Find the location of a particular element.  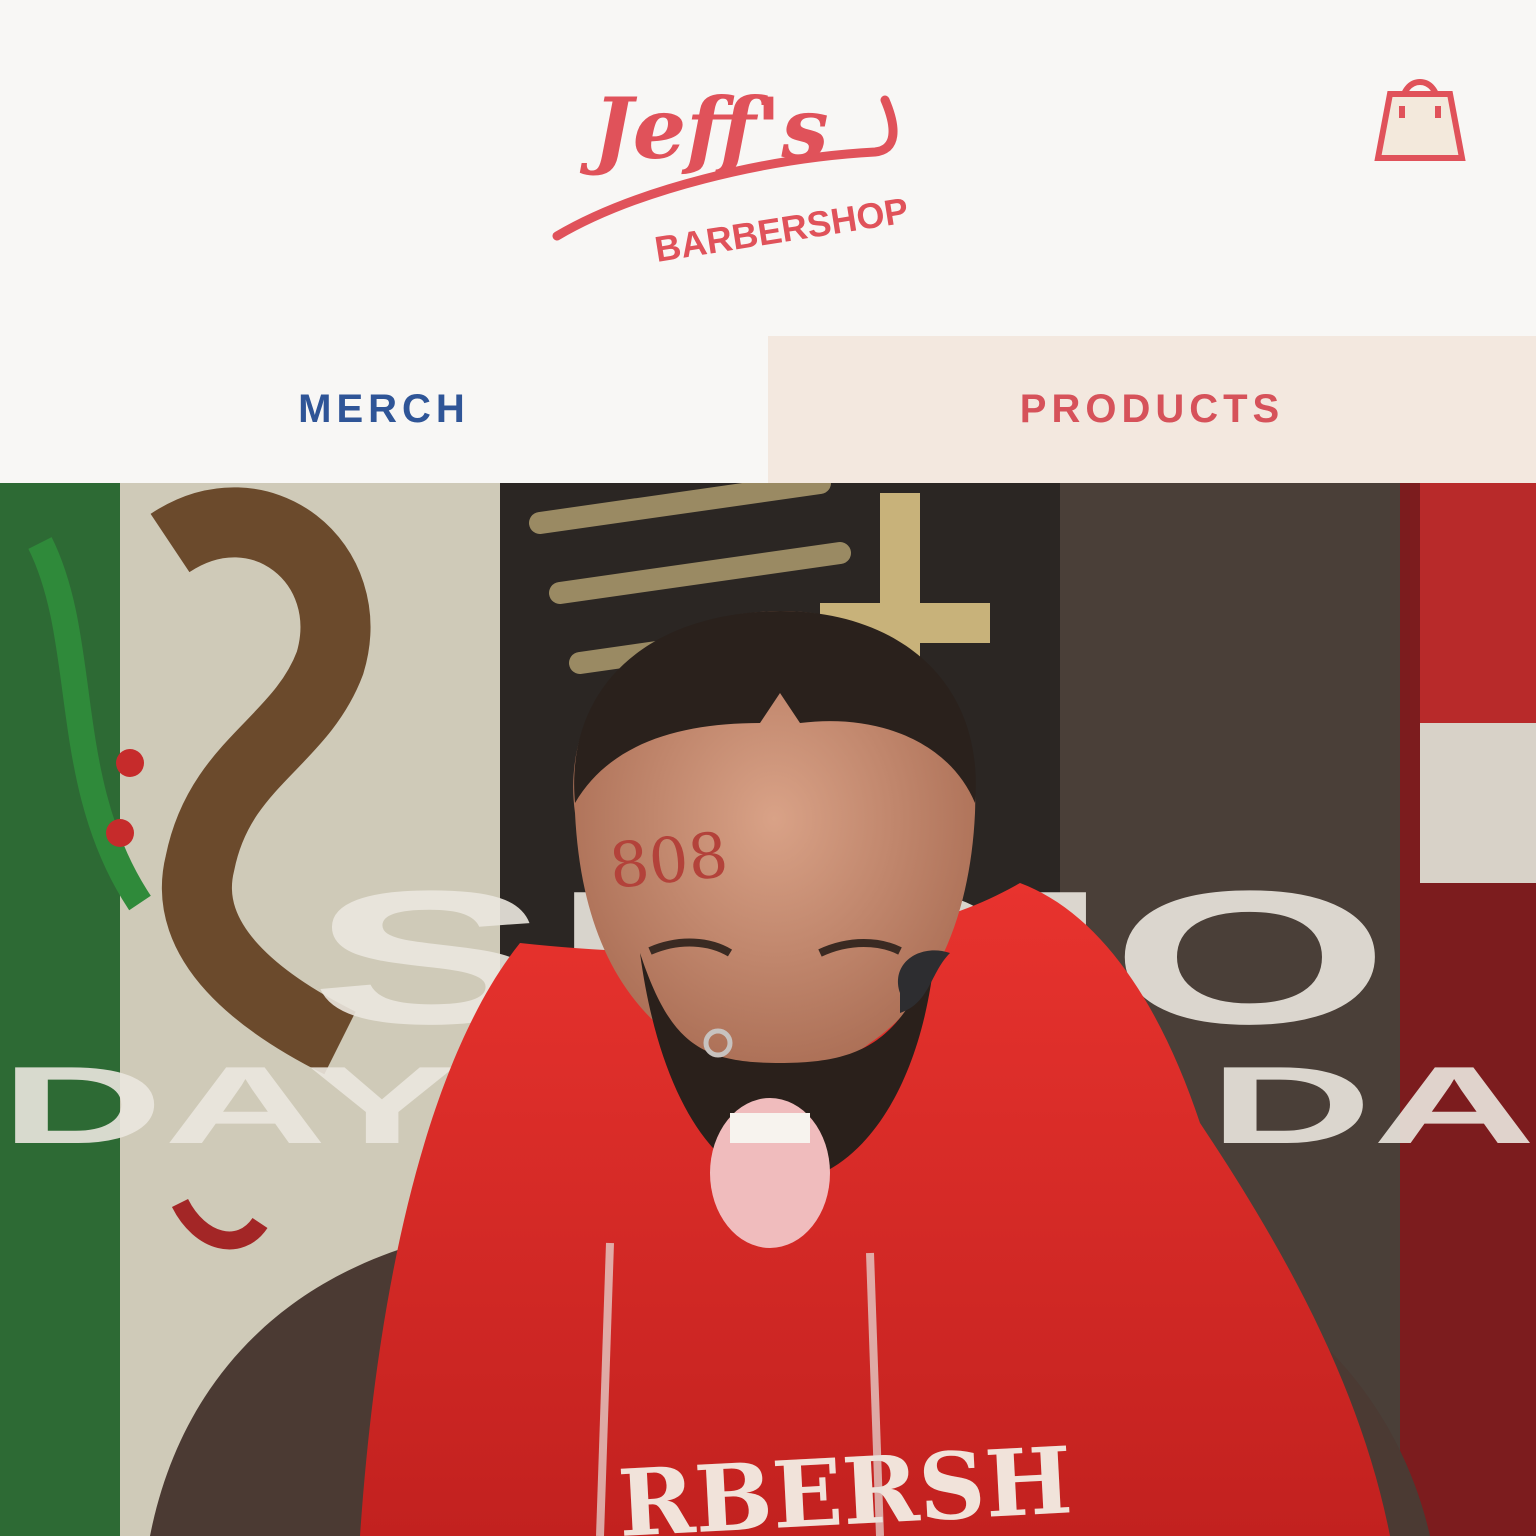

logo-mark: Jeff's BARBERSHOP is located at coordinates (731, 174).